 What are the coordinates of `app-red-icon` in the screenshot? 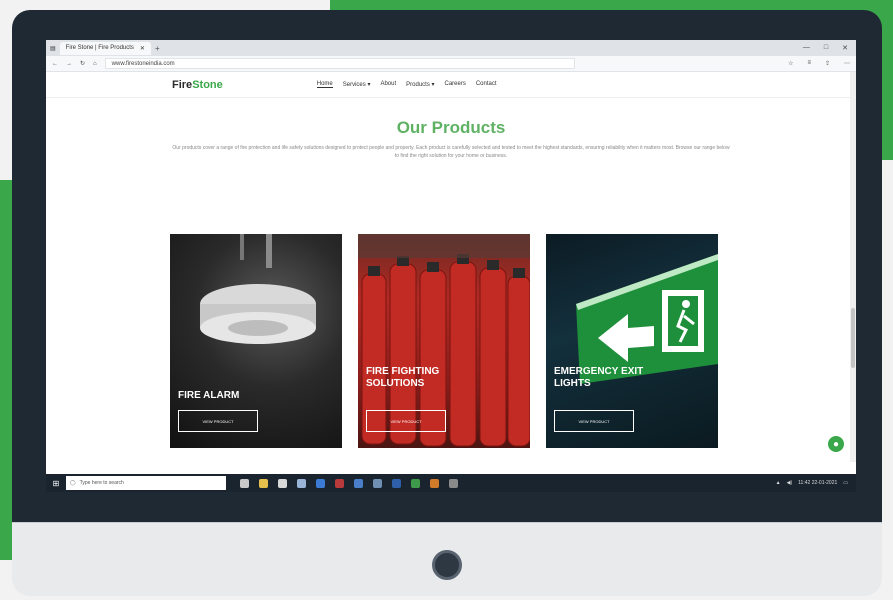 It's located at (339, 483).